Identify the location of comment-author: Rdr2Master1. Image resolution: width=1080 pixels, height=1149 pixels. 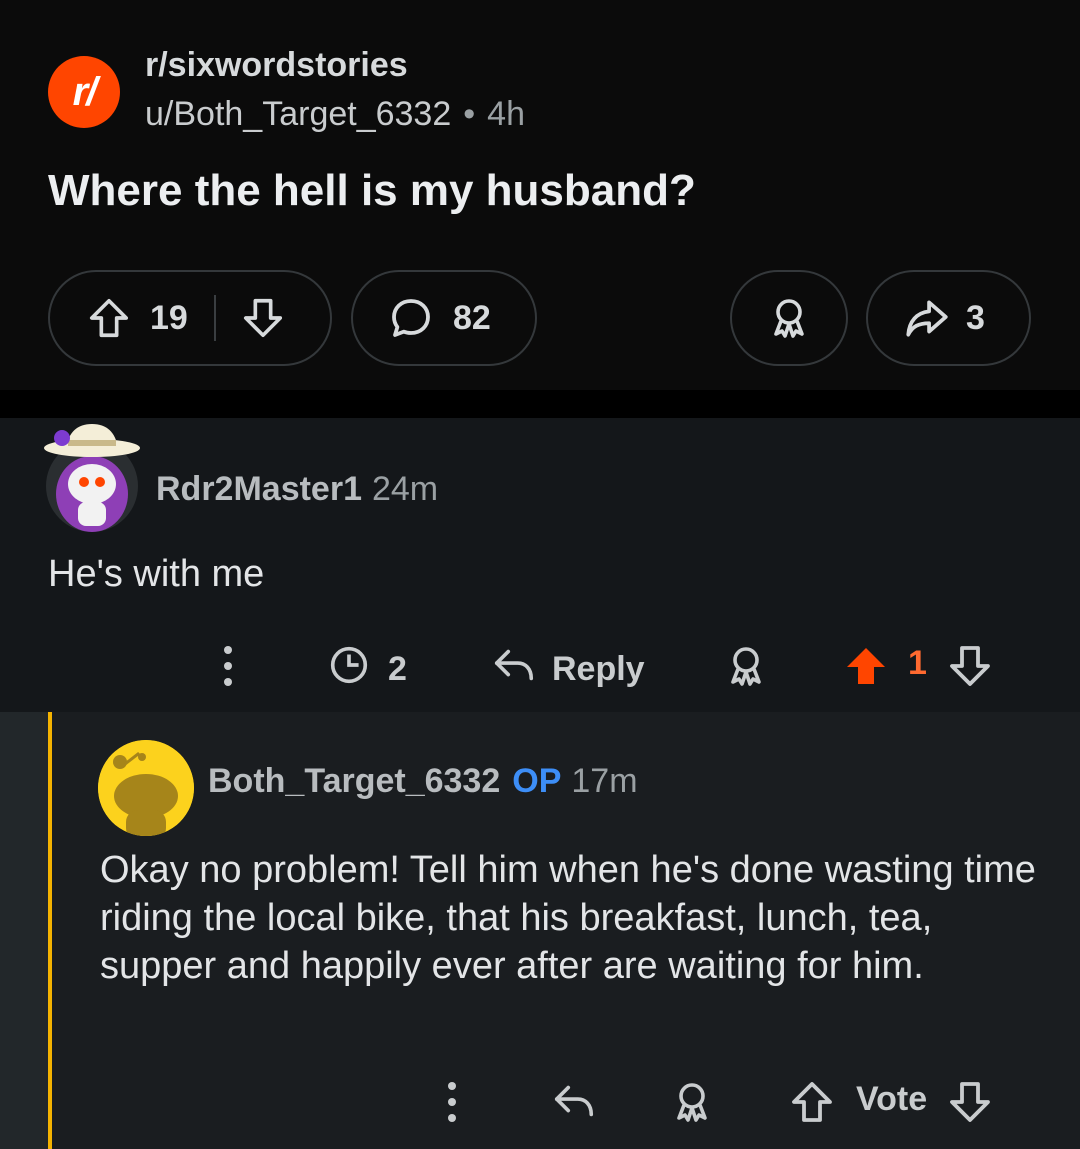
(259, 489).